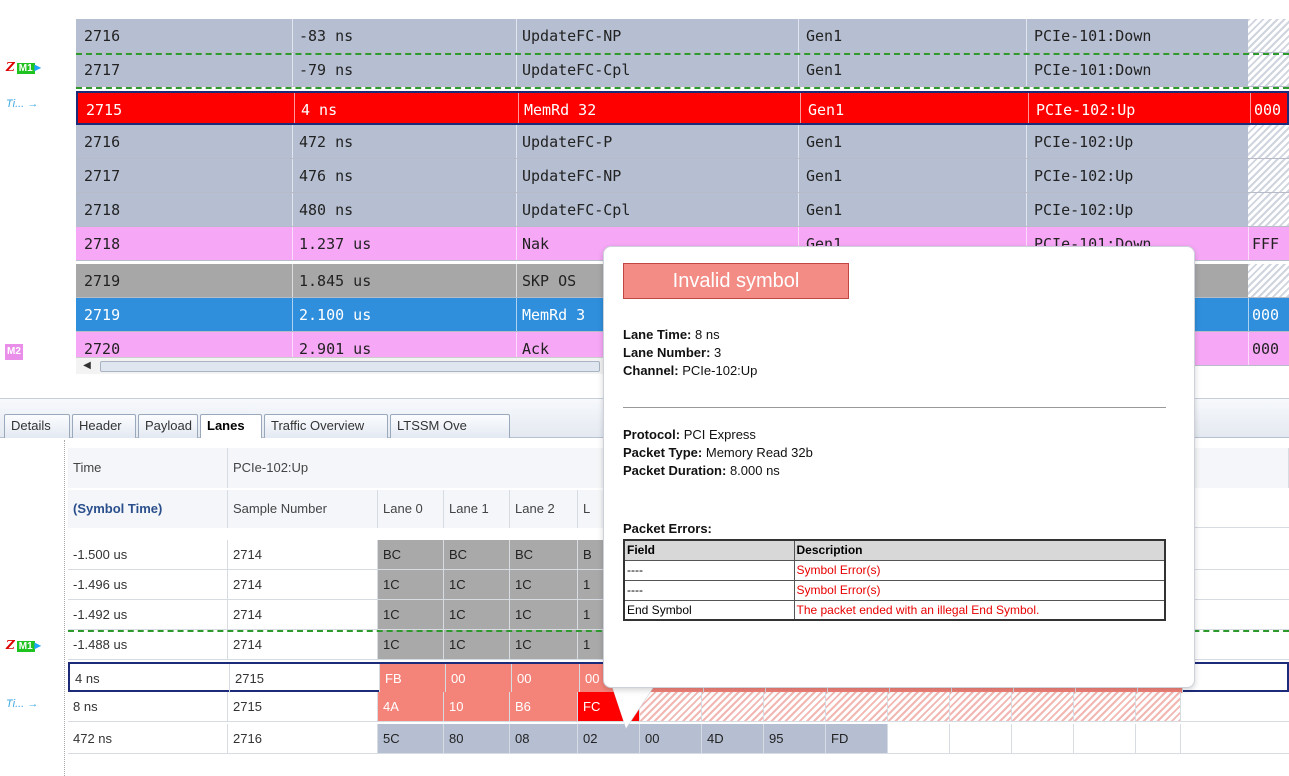  I want to click on error-field: ----, so click(709, 570).